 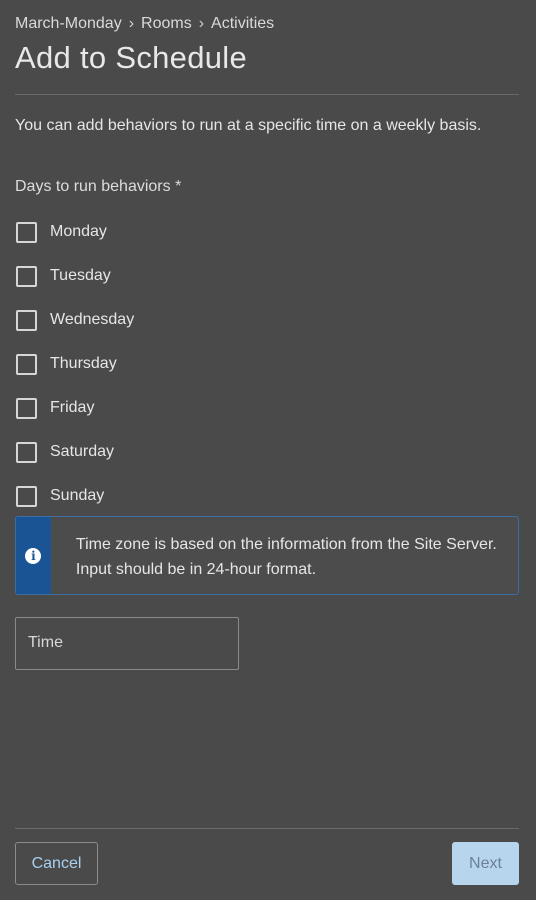 I want to click on day-label: Monday, so click(x=78, y=231).